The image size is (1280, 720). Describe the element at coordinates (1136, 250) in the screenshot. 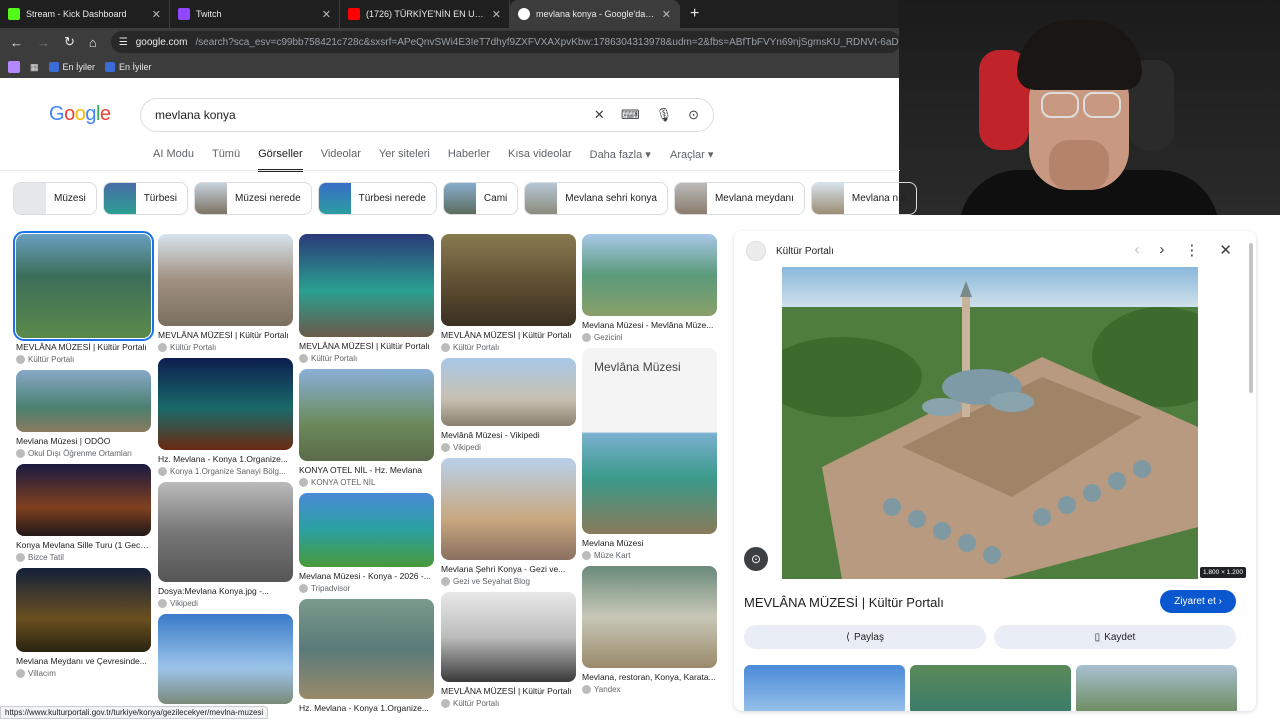

I see `previous-icon: ‹` at that location.